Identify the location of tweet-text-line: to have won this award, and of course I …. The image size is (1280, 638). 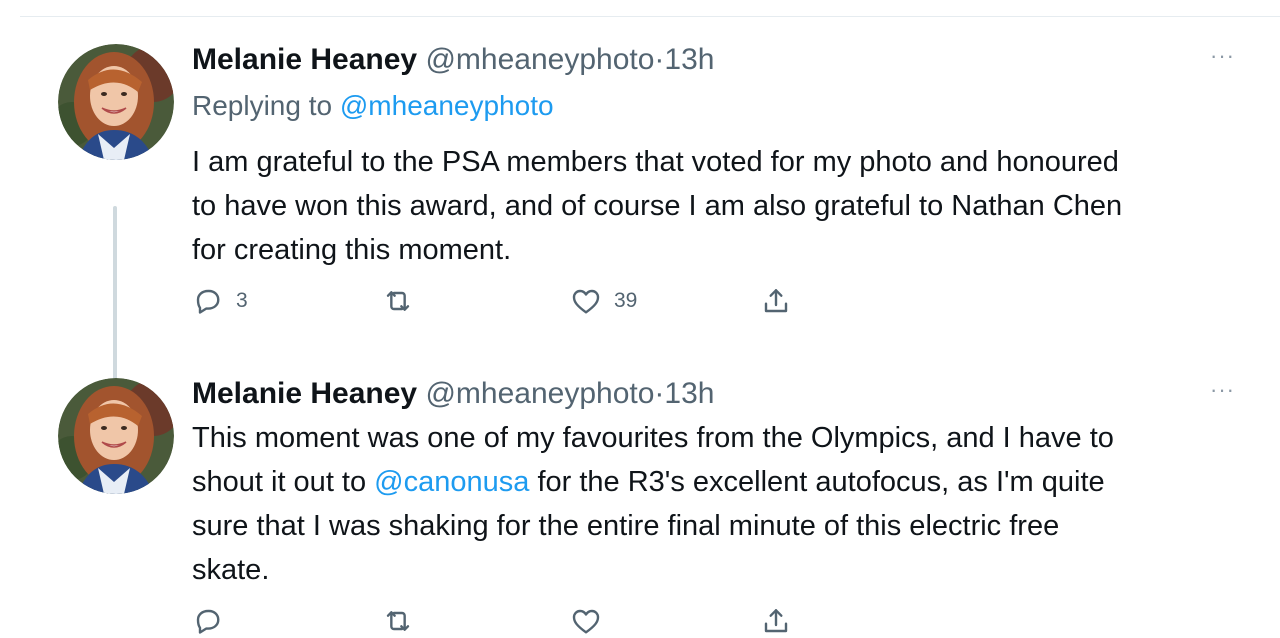
(657, 206).